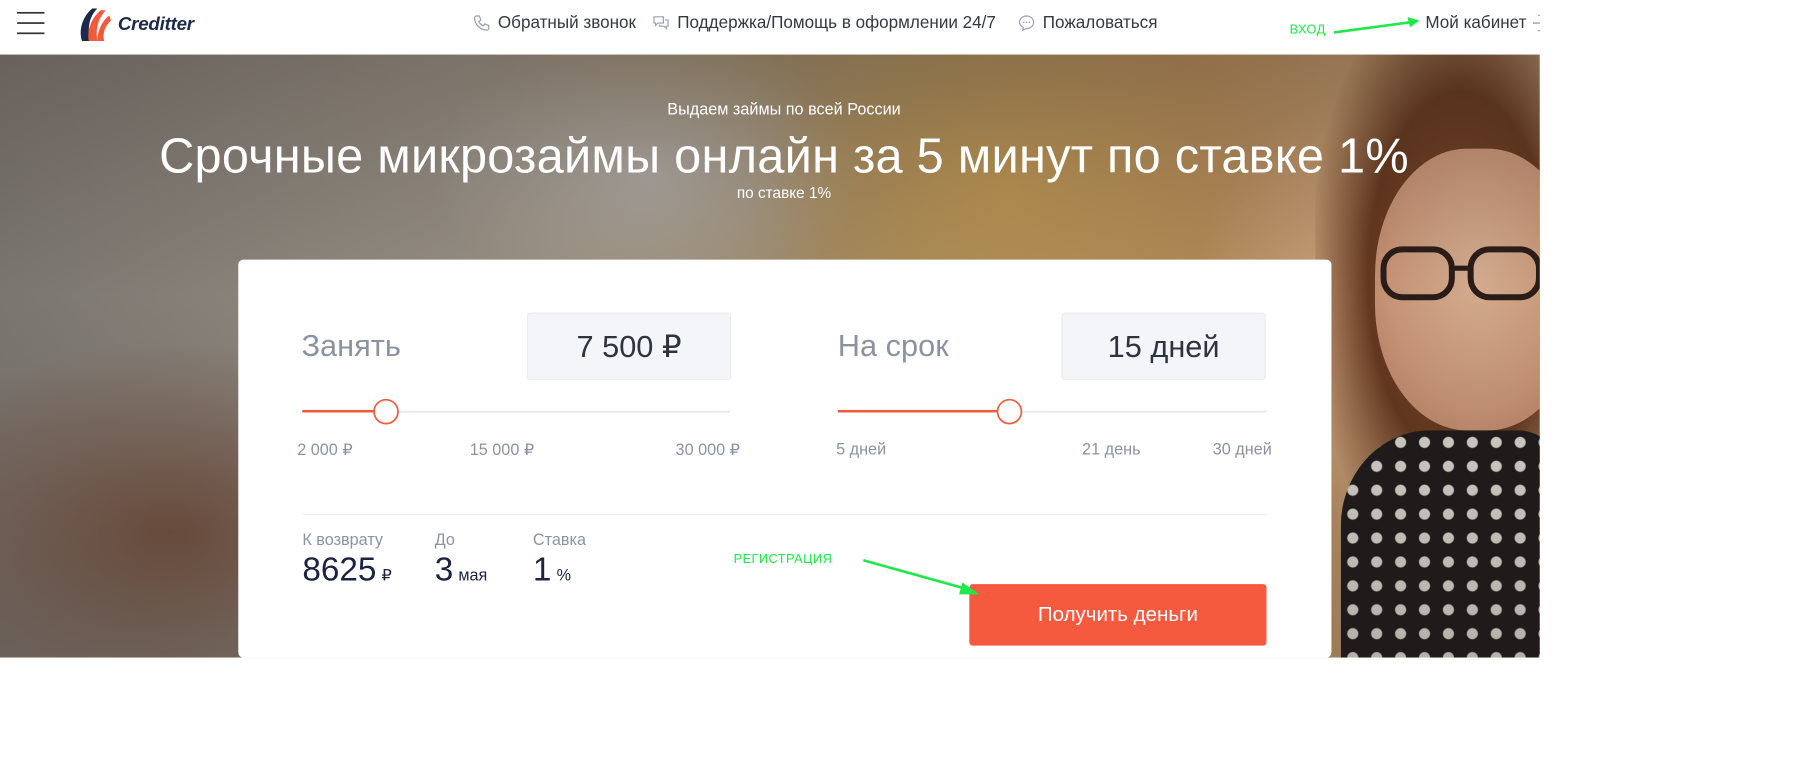 The image size is (1803, 770). What do you see at coordinates (708, 450) in the screenshot?
I see `amount-tick-max: 30 000 ₽` at bounding box center [708, 450].